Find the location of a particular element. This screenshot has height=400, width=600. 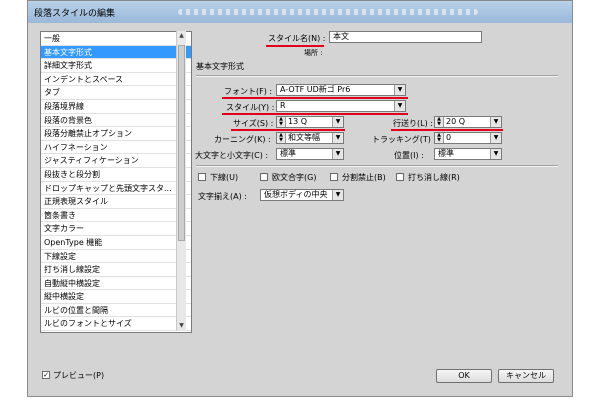

style-name-label: スタイル名(N) : is located at coordinates (297, 38).